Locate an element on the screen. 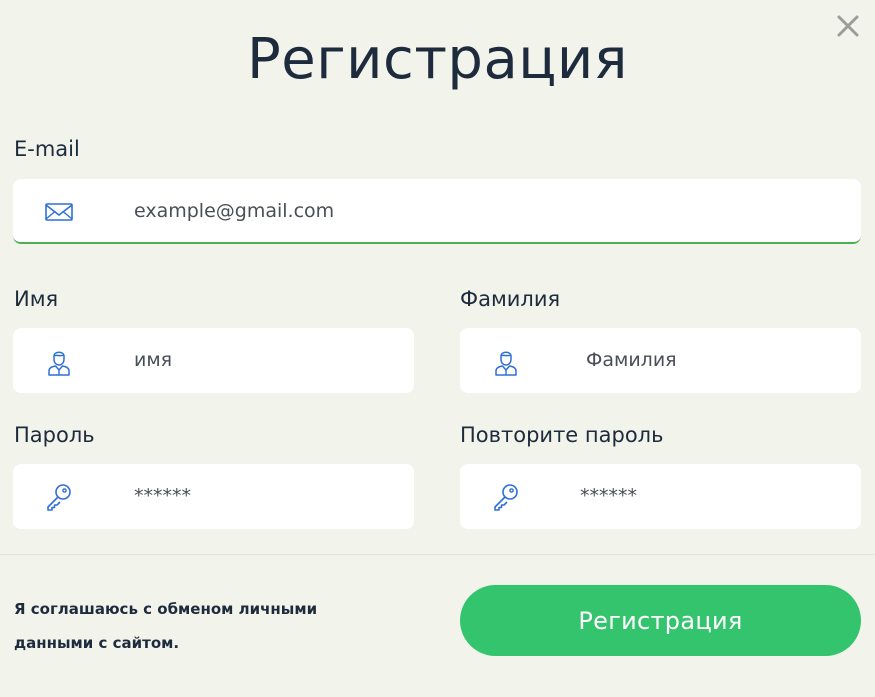  last-name-field-container is located at coordinates (660, 360).